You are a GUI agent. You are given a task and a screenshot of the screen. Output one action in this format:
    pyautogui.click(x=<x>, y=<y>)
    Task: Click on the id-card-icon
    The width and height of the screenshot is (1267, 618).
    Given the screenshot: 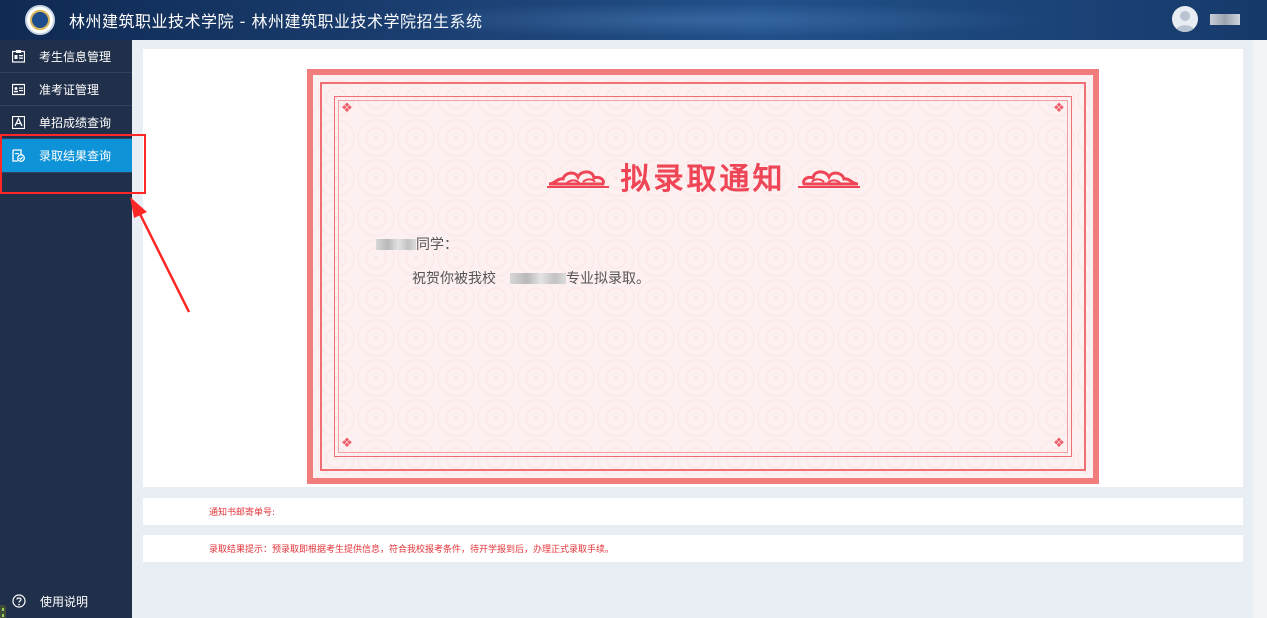 What is the action you would take?
    pyautogui.click(x=18, y=56)
    